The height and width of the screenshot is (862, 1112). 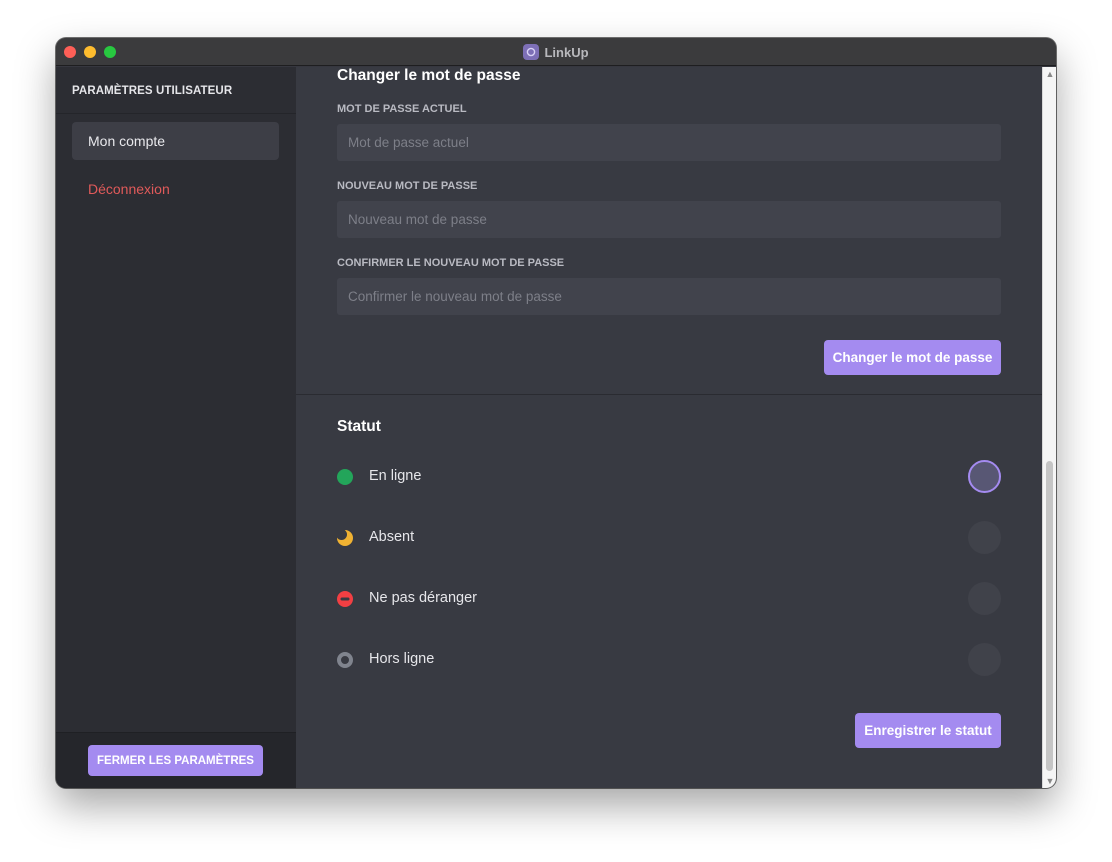 I want to click on sidebar-item-label: Mon compte, so click(x=127, y=141).